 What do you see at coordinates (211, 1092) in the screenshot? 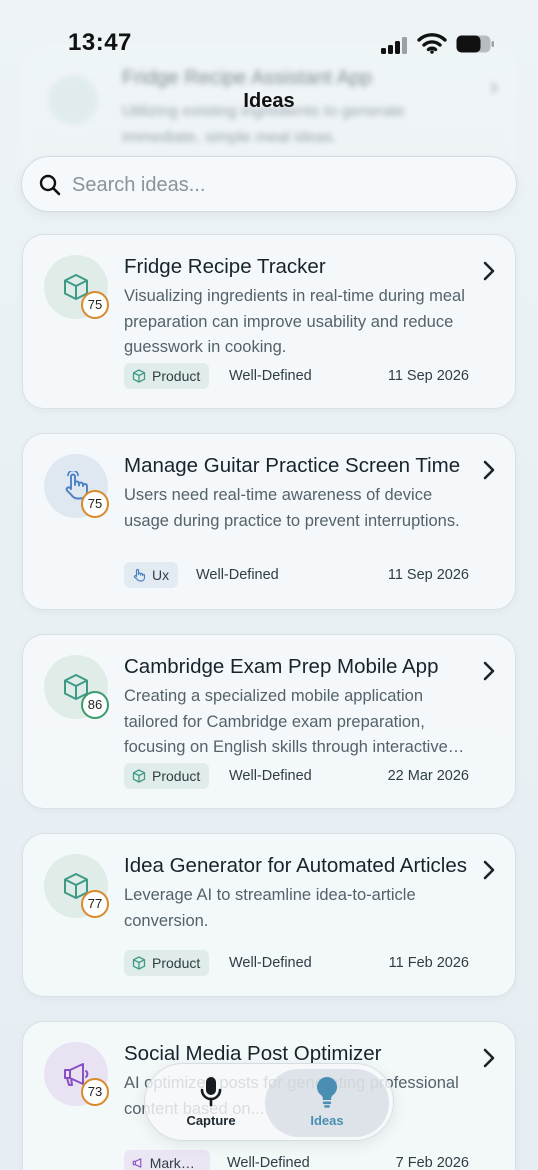
I see `microphone-icon` at bounding box center [211, 1092].